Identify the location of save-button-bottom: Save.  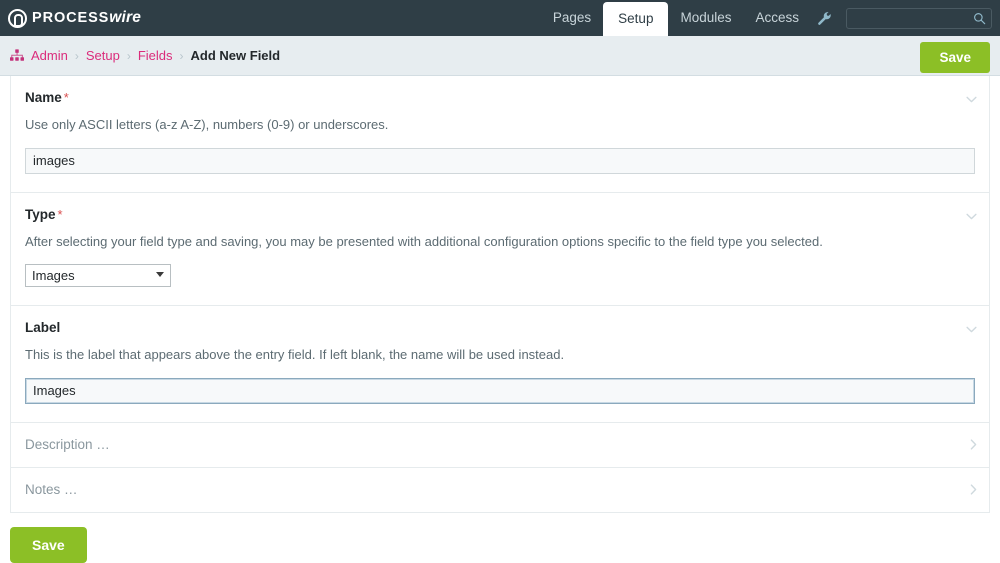
(48, 544).